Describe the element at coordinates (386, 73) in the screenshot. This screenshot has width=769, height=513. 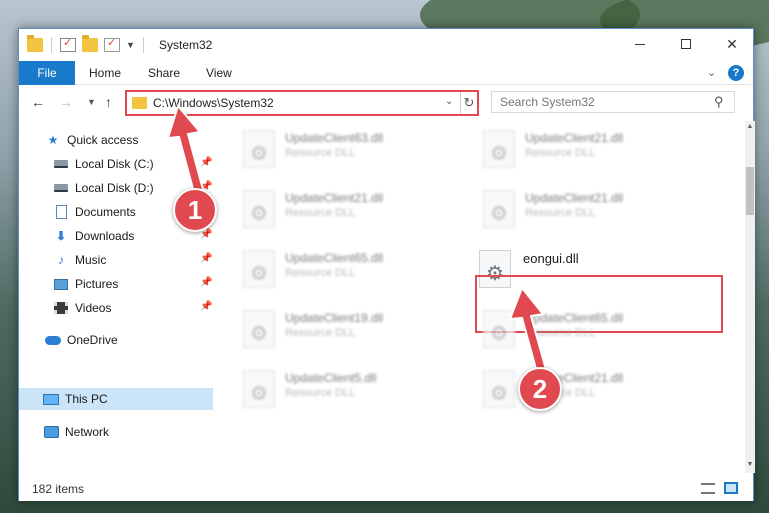
I see `ribbon-tabs: File Home Share View ⌄ ?` at that location.